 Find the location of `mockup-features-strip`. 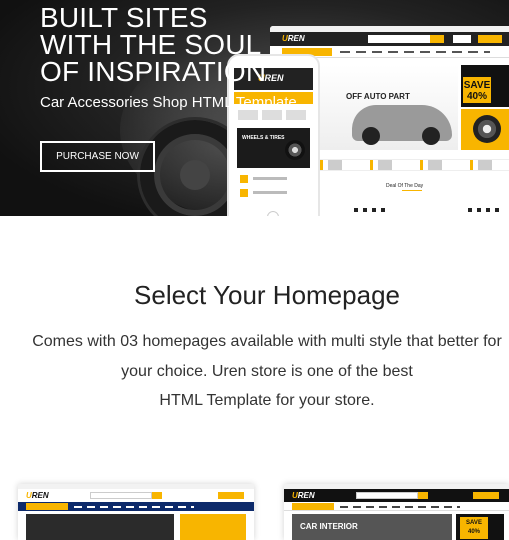

mockup-features-strip is located at coordinates (410, 165).